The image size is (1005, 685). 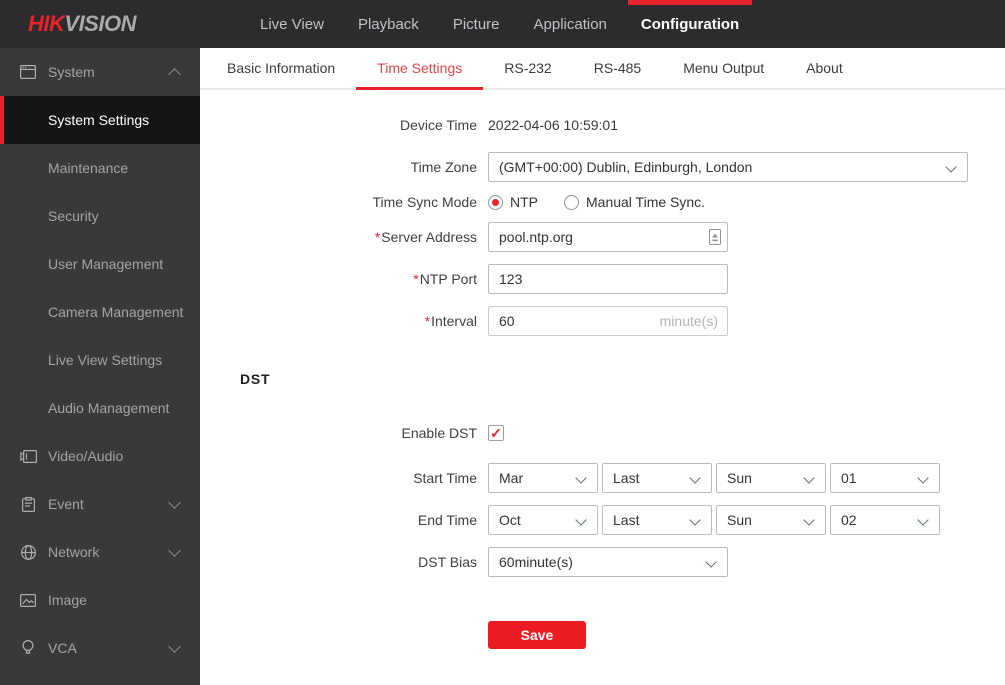 I want to click on interval-row: *Interval minute(s), so click(x=602, y=321).